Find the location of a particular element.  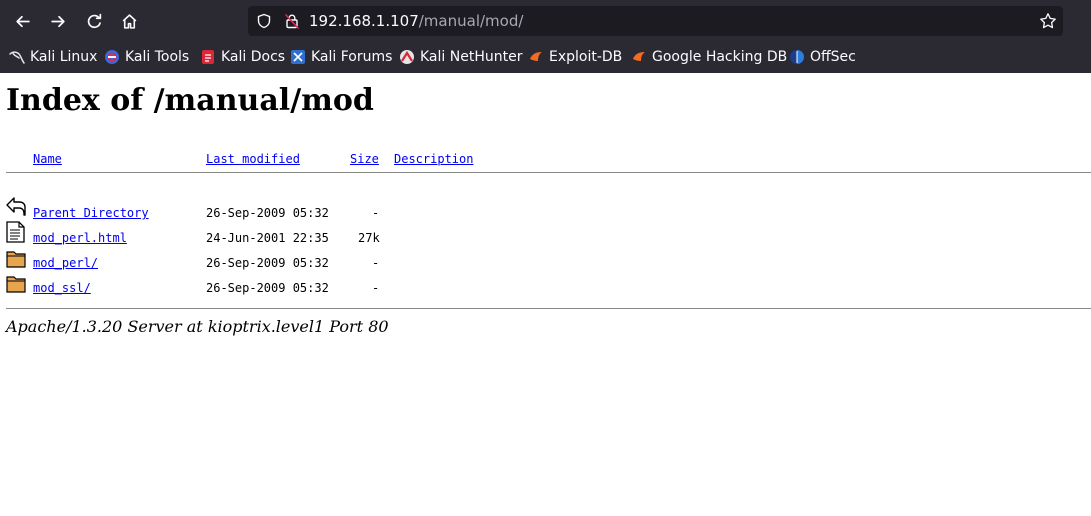

bookmark-offsec: OffSec is located at coordinates (822, 57).